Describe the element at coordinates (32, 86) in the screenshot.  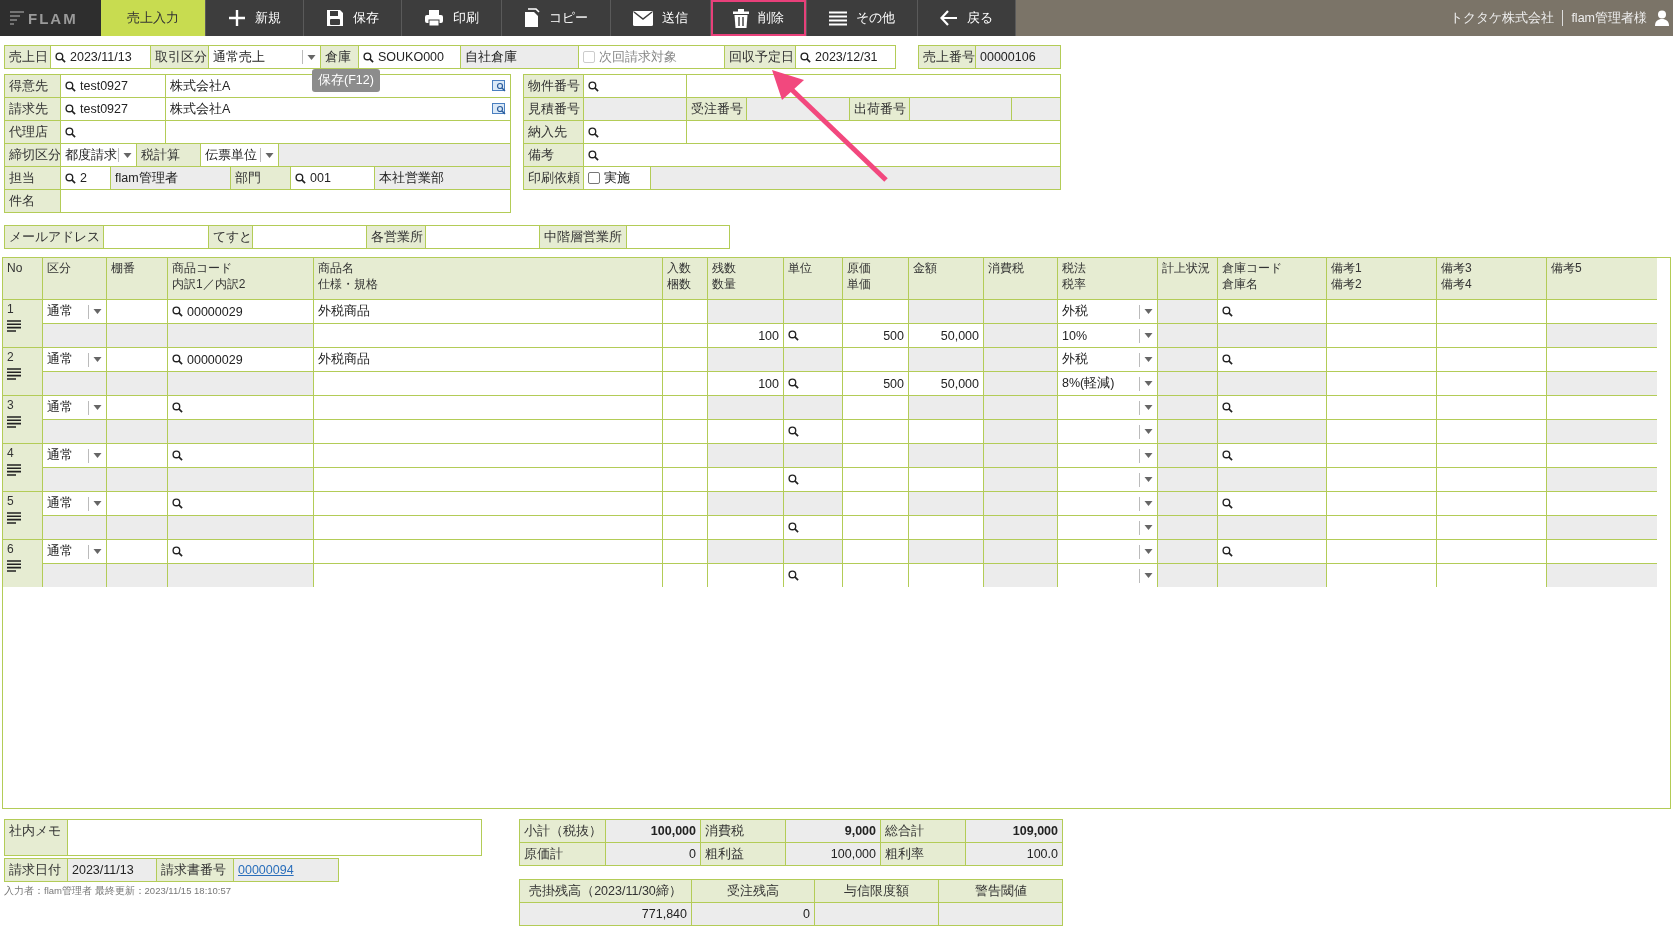
I see `field-label: 得意先` at that location.